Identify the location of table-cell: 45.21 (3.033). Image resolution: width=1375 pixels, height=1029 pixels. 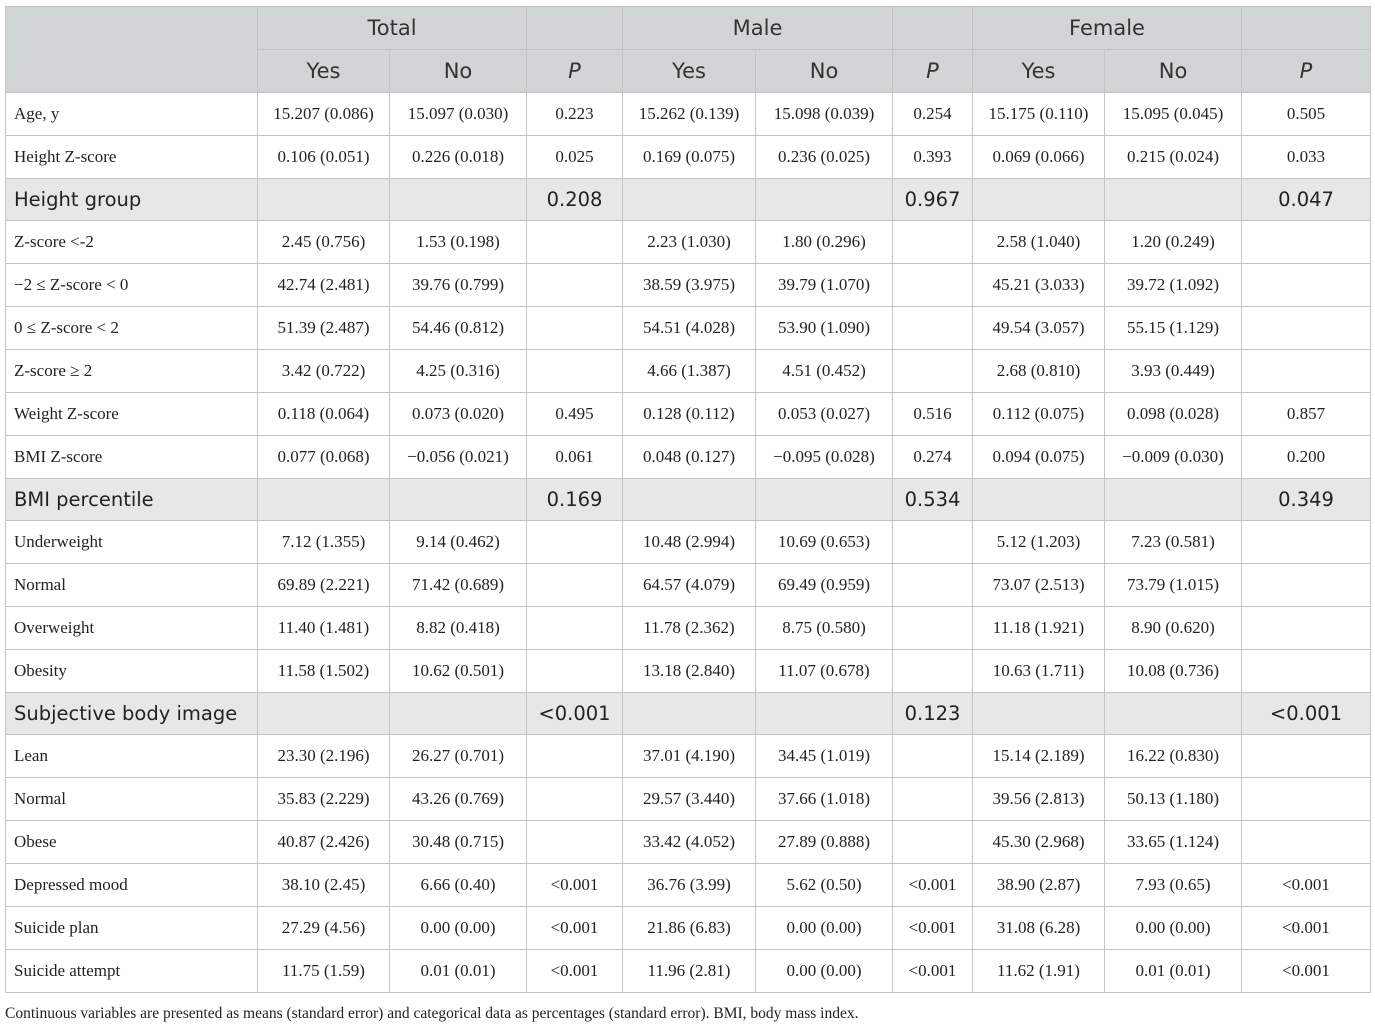
(1039, 285).